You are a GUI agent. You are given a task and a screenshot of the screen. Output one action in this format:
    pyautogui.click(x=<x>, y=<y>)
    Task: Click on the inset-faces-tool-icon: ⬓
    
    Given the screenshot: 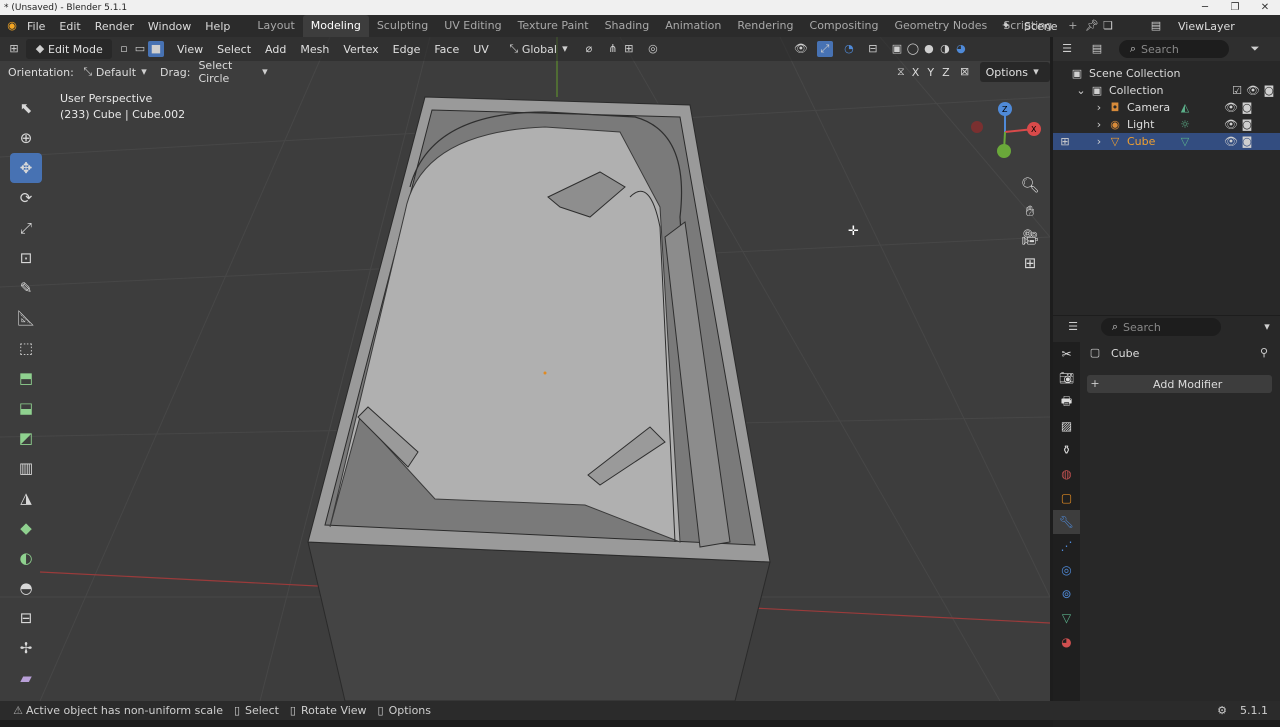 What is the action you would take?
    pyautogui.click(x=26, y=408)
    